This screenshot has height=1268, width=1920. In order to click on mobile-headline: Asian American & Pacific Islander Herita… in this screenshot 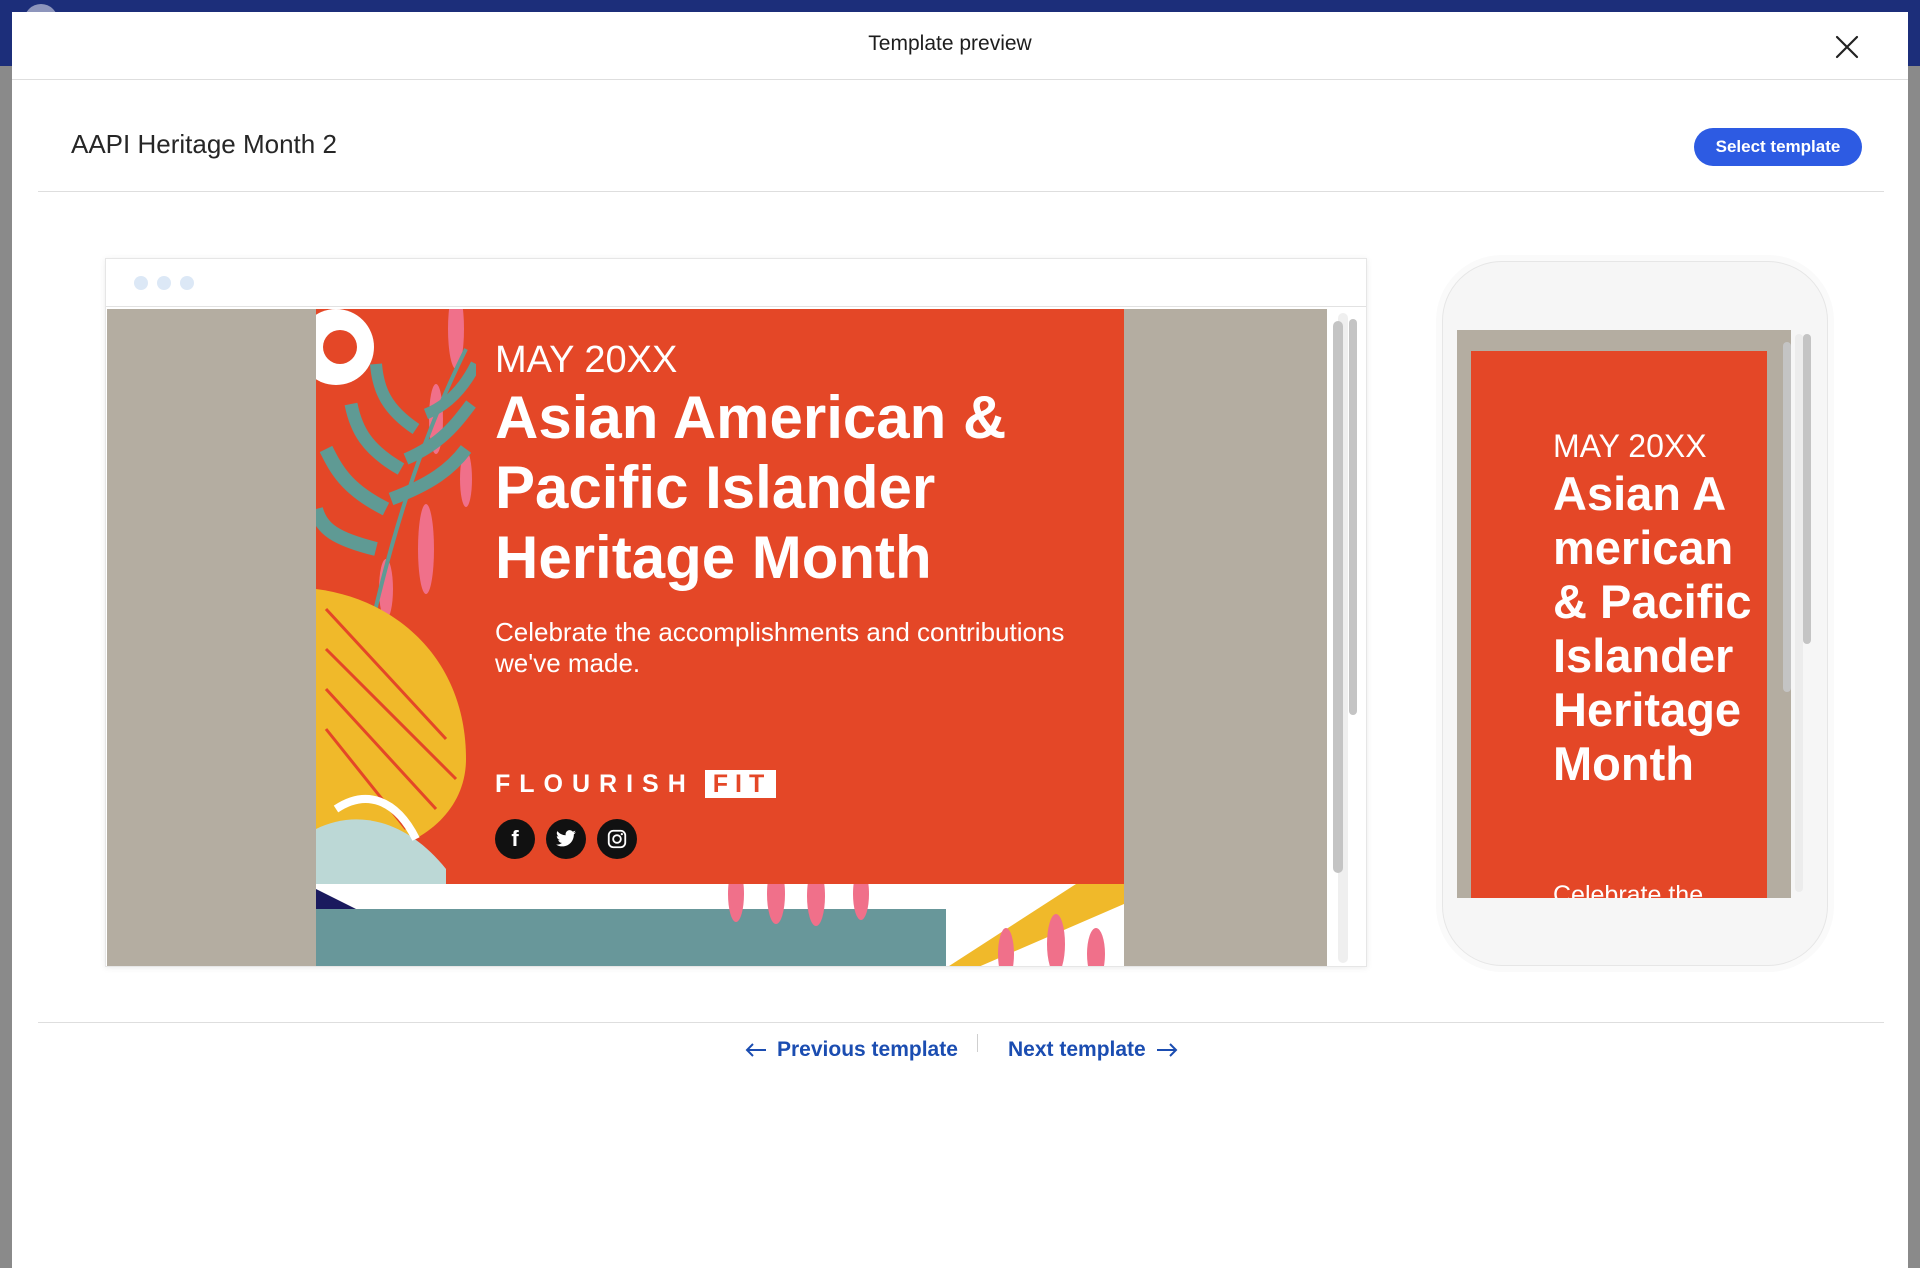, I will do `click(1652, 628)`.